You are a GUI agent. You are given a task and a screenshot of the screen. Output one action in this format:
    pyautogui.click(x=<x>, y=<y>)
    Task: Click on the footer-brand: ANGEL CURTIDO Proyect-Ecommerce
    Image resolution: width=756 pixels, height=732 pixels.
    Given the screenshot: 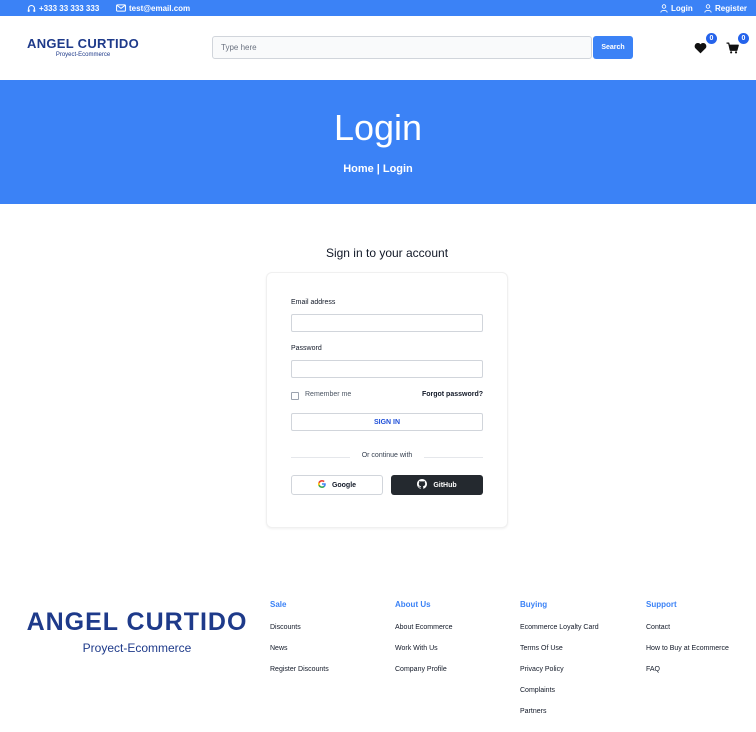 What is the action you would take?
    pyautogui.click(x=137, y=631)
    